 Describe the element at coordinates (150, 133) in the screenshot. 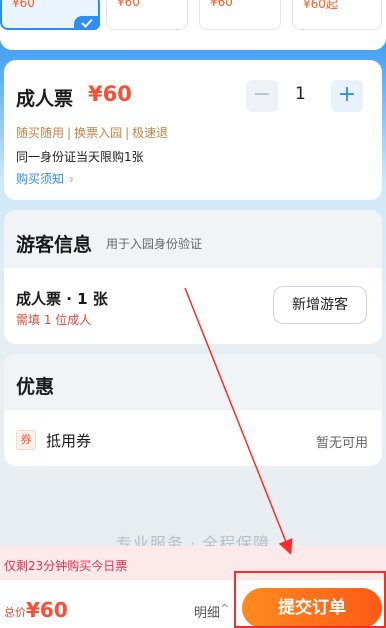

I see `tag: 极速退` at that location.